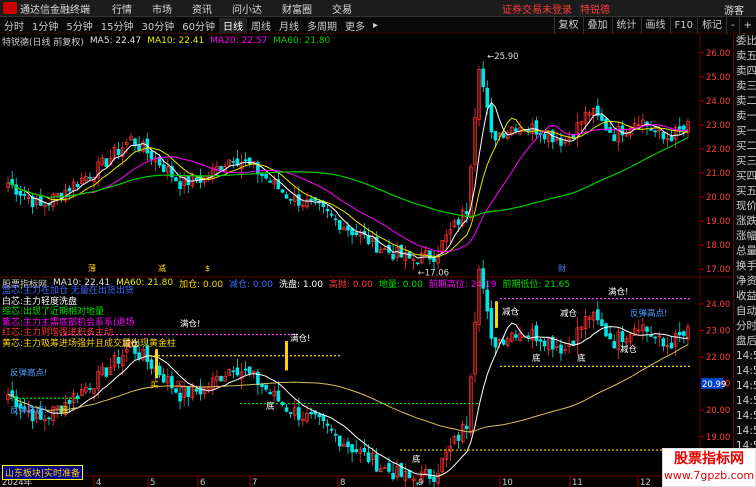 This screenshot has width=756, height=487. I want to click on period-monthly: 月线, so click(289, 25).